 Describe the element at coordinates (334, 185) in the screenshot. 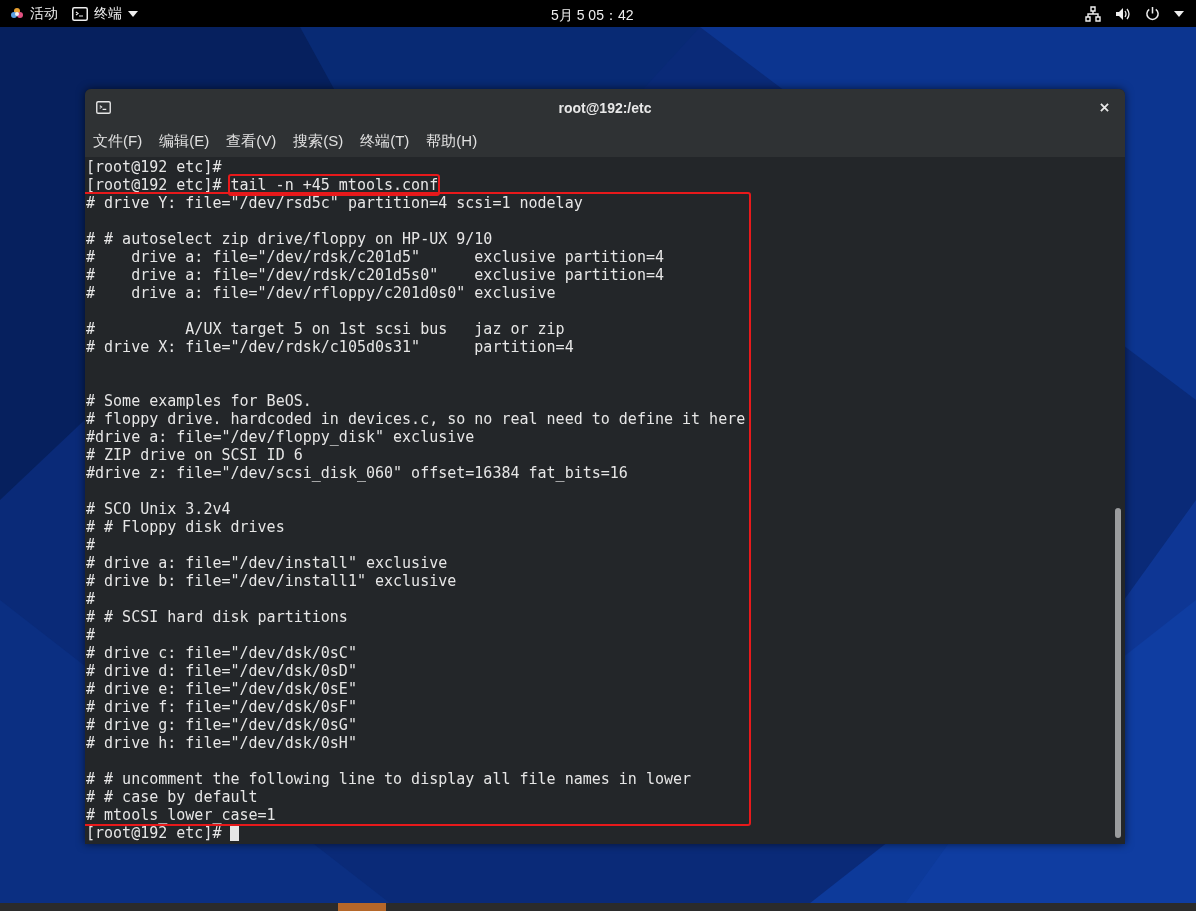

I see `command-text: tail -n +45 mtools.conf` at that location.